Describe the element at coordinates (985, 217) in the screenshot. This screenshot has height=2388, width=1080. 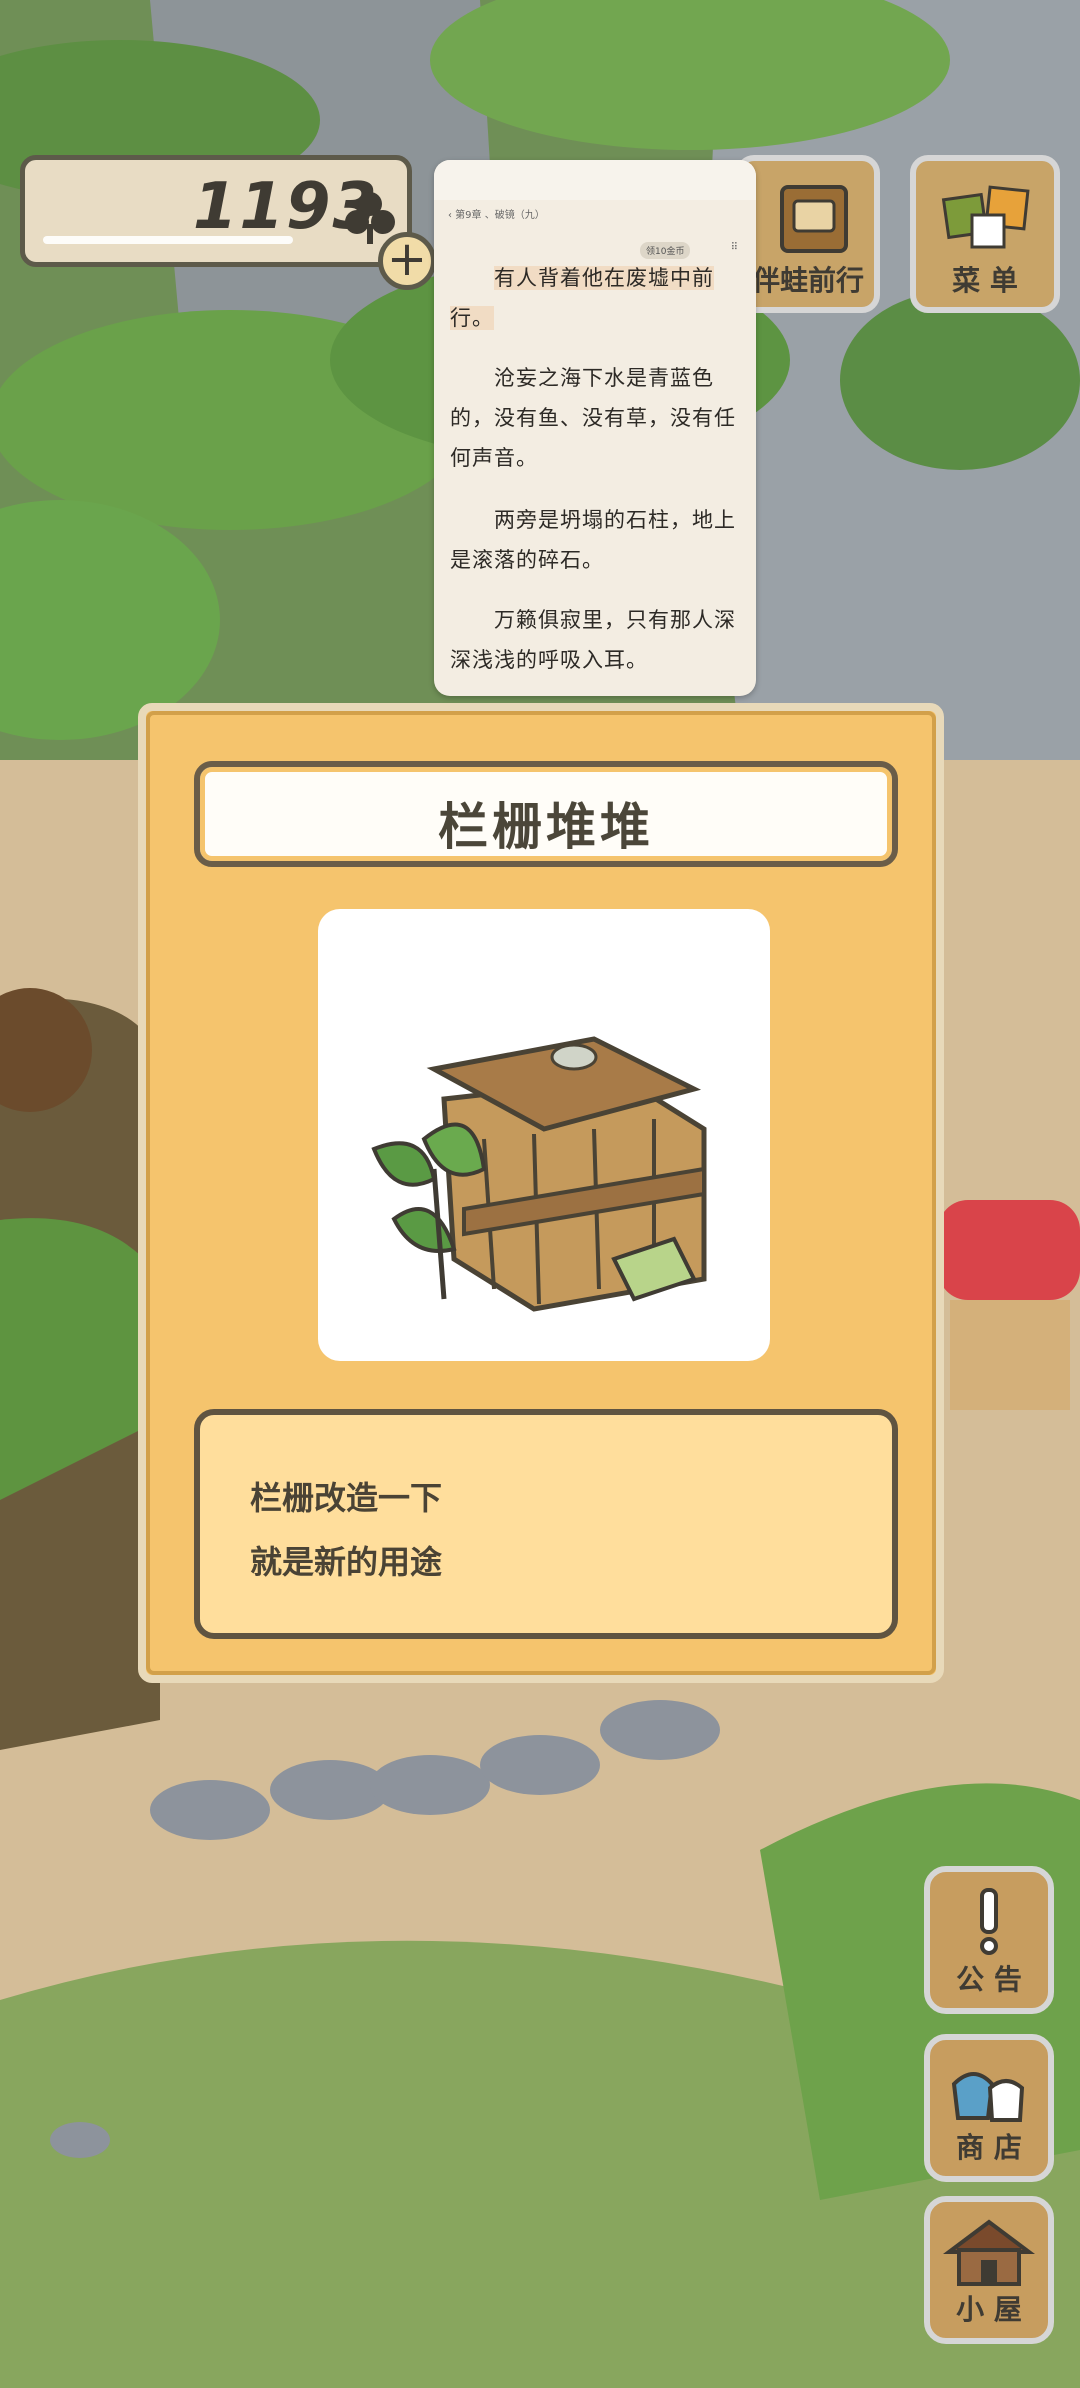
I see `menu-tiles-icon` at that location.